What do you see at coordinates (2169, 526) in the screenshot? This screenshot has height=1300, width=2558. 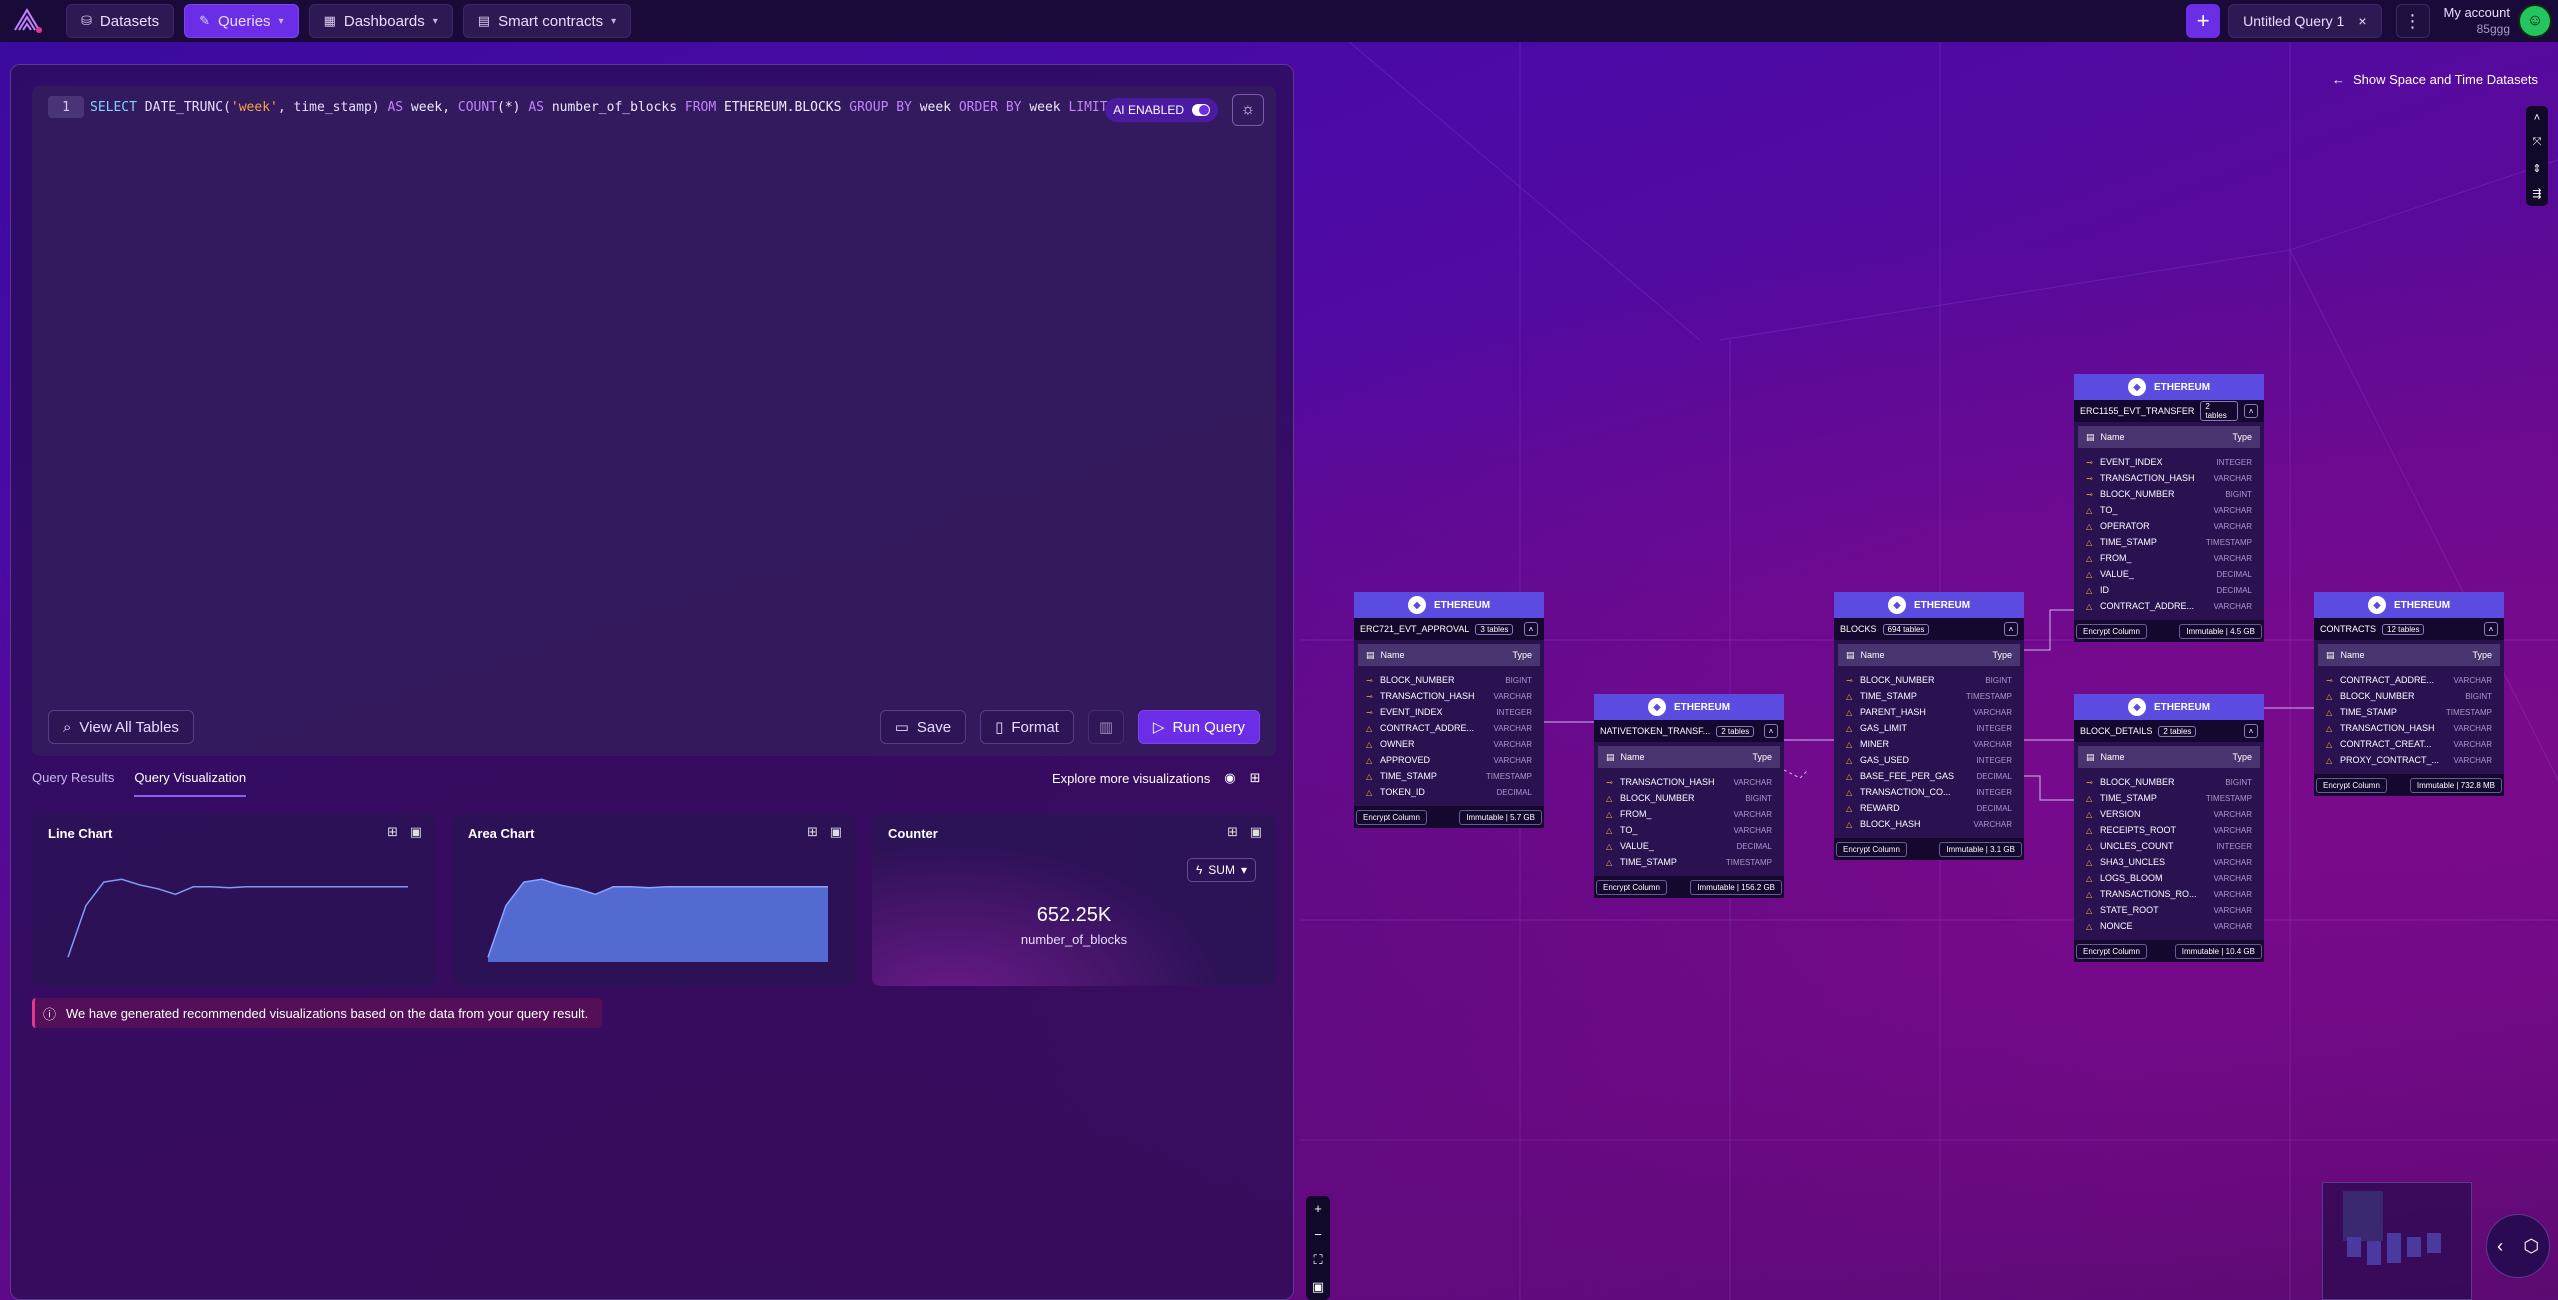 I see `column-row: △ OPERATOR VARCHAR` at bounding box center [2169, 526].